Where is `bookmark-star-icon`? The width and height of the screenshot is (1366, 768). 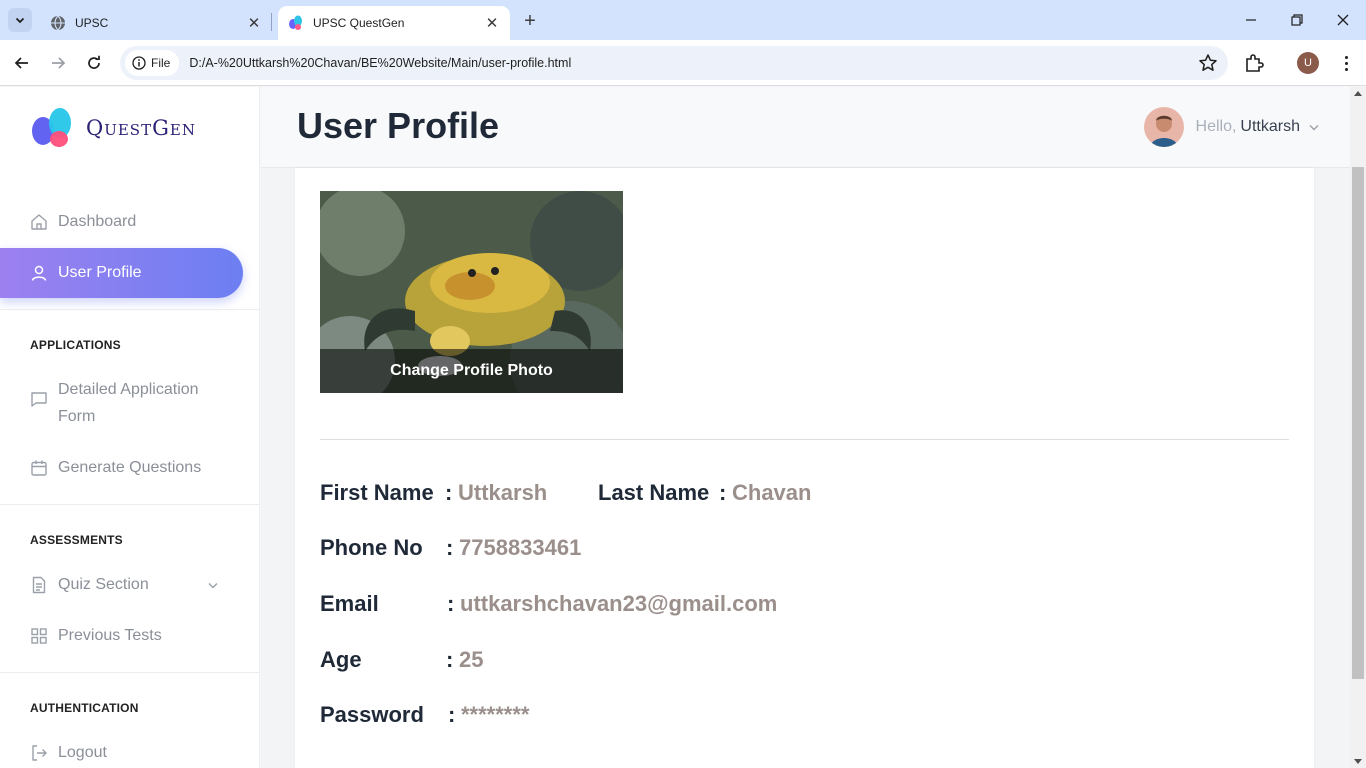 bookmark-star-icon is located at coordinates (1208, 63).